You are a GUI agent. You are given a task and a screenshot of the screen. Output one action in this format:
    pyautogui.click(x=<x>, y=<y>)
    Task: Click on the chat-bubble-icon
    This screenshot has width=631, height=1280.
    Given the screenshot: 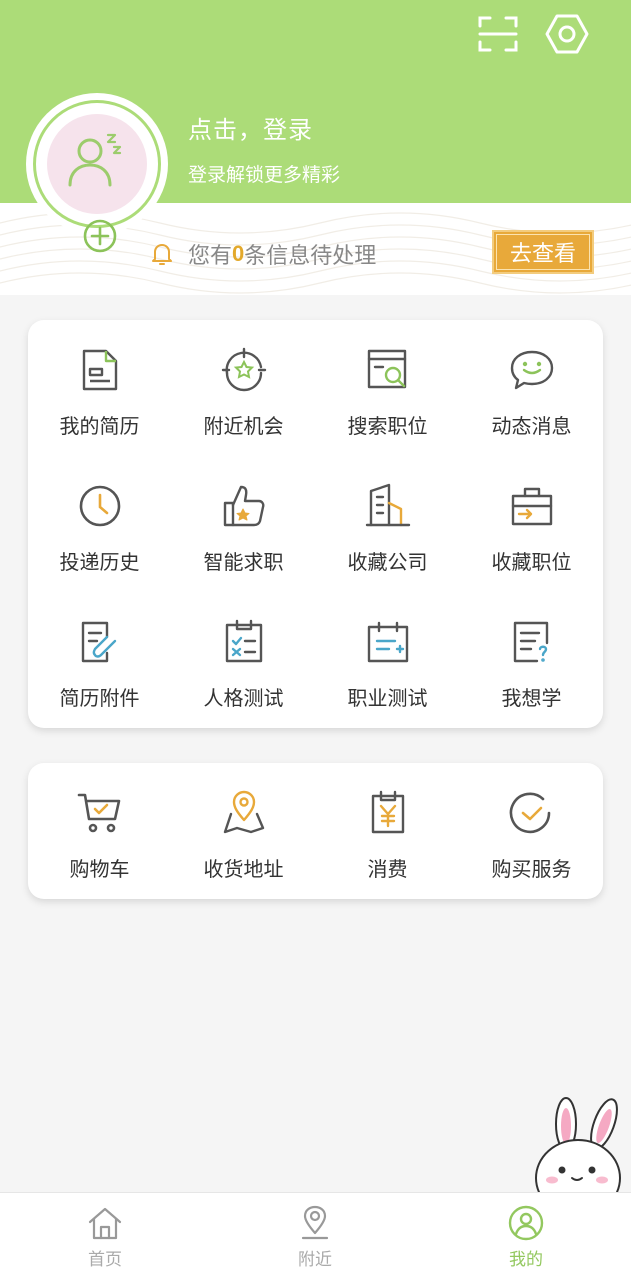 What is the action you would take?
    pyautogui.click(x=532, y=370)
    